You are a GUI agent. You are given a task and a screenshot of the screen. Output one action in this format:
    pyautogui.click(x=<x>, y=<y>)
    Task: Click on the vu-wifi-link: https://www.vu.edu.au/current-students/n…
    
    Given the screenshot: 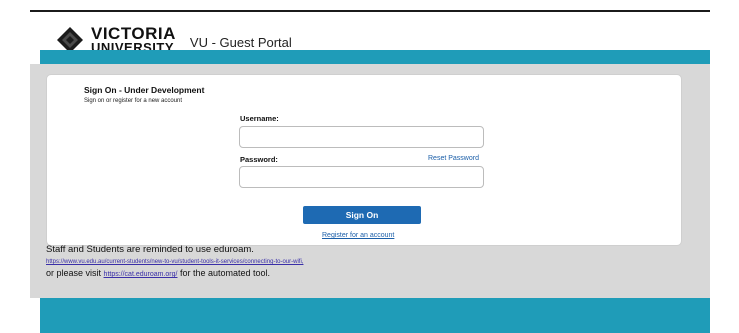 What is the action you would take?
    pyautogui.click(x=174, y=262)
    